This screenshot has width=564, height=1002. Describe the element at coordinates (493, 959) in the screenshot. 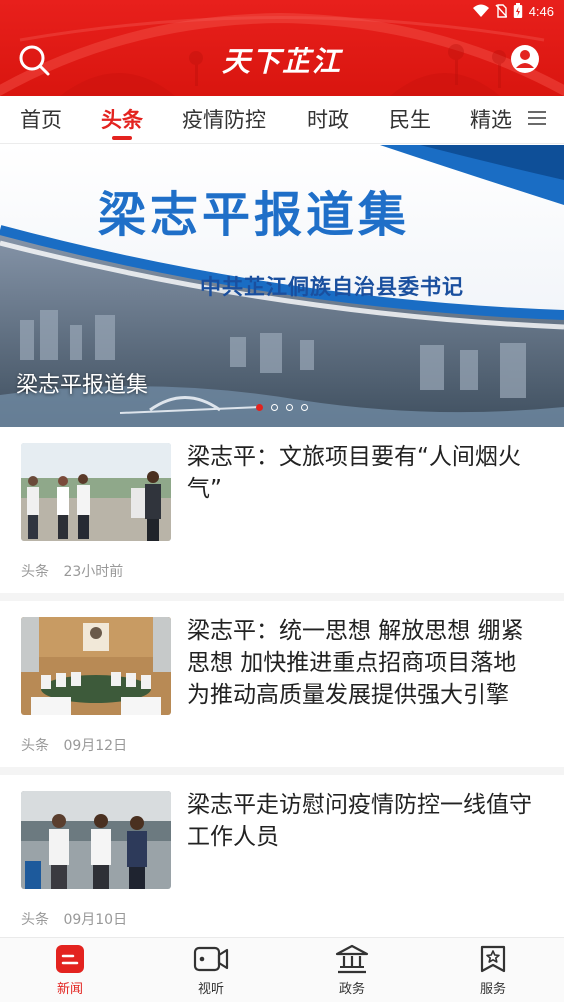

I see `service-icon` at that location.